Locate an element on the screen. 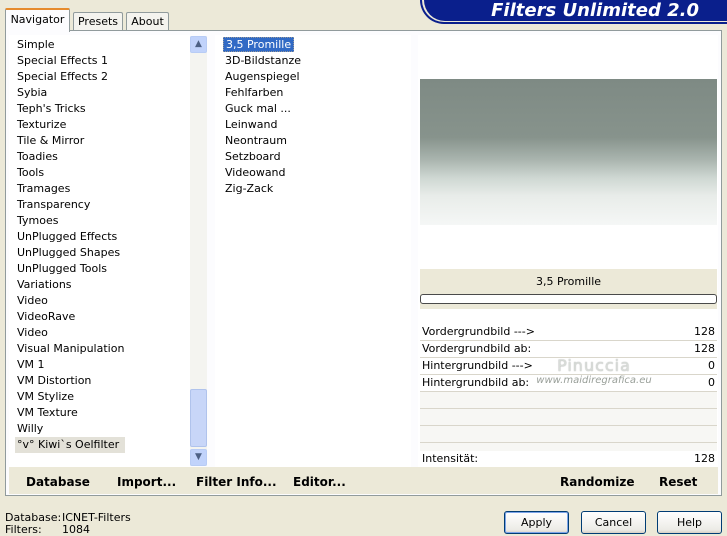 This screenshot has height=536, width=727. intensity-slider: Intensität: 128 is located at coordinates (568, 459).